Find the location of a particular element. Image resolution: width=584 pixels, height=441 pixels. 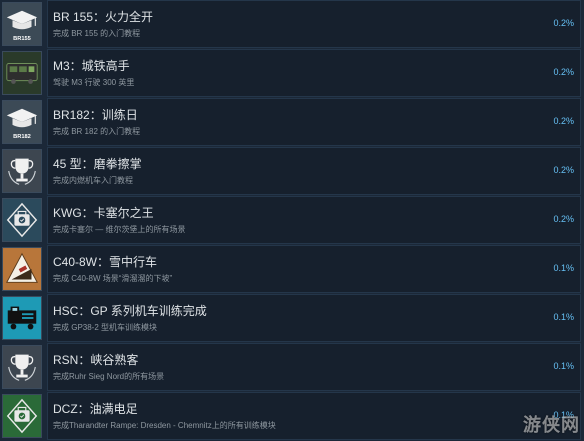

achievement-description: 完成 GP38-2 型机车训练模块 is located at coordinates (105, 327).